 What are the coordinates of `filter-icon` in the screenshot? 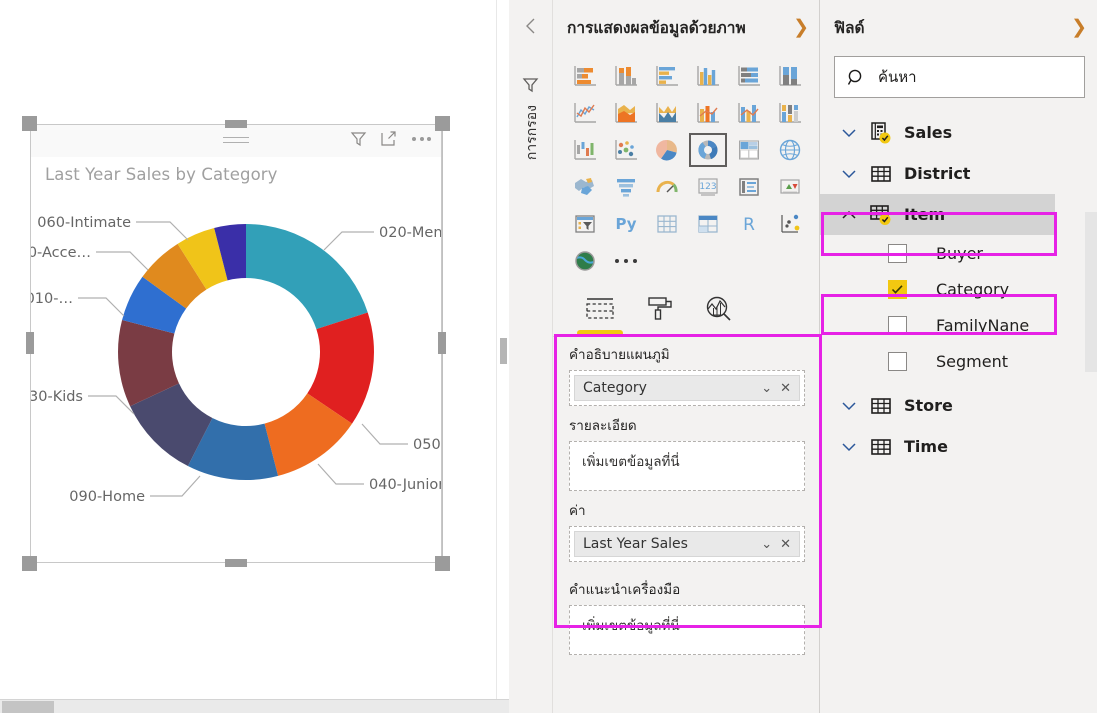 It's located at (358, 138).